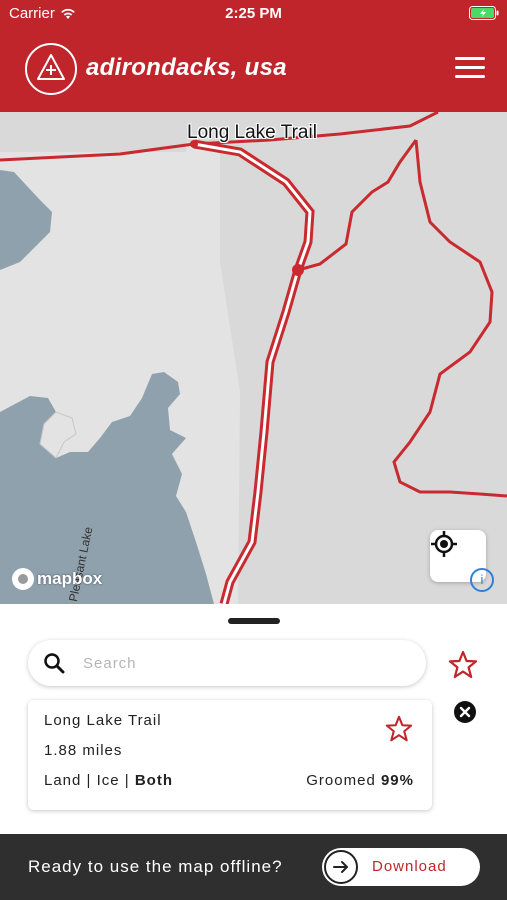 This screenshot has width=507, height=900. I want to click on brand-wordmark: adirondacks, usa, so click(186, 67).